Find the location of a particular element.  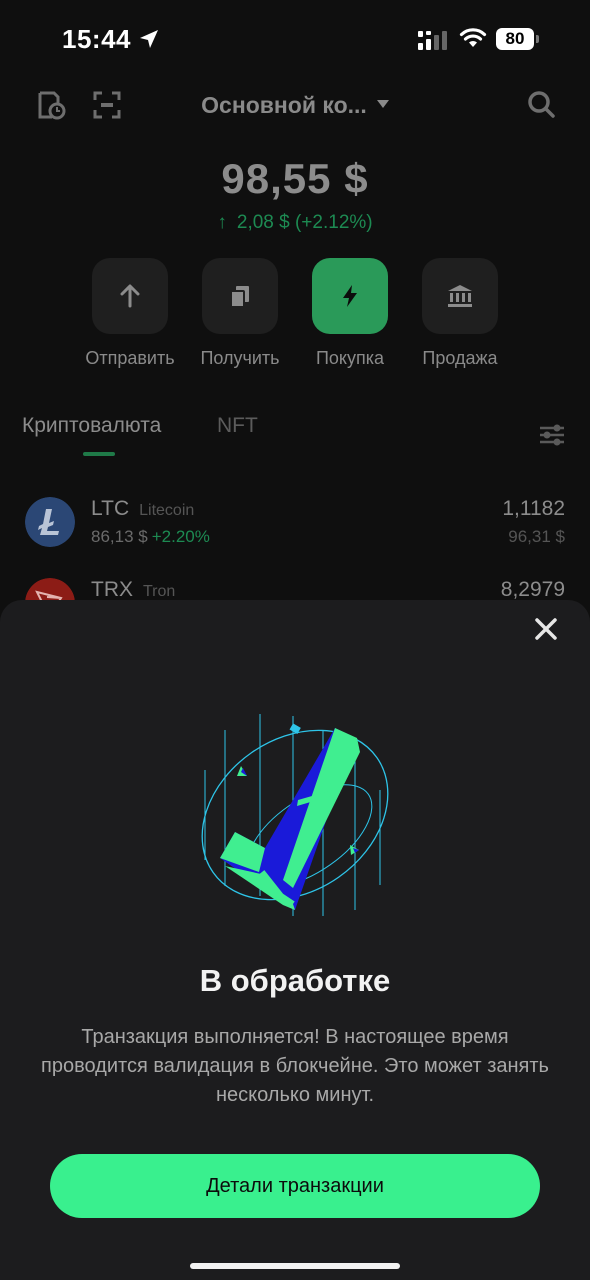

arrow-up-icon: ↑ is located at coordinates (222, 222).